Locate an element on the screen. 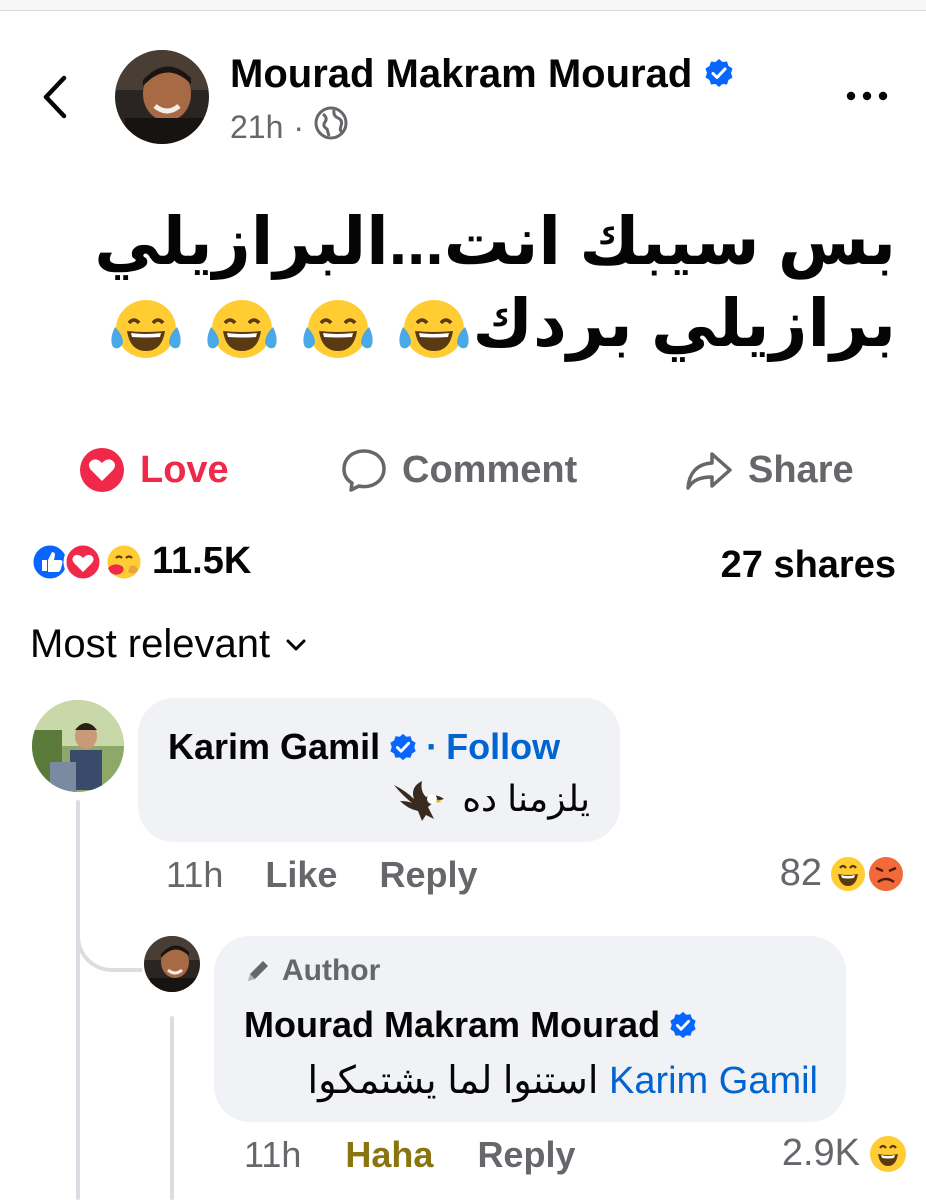 The width and height of the screenshot is (926, 1200). post-meta: 21h · is located at coordinates (289, 127).